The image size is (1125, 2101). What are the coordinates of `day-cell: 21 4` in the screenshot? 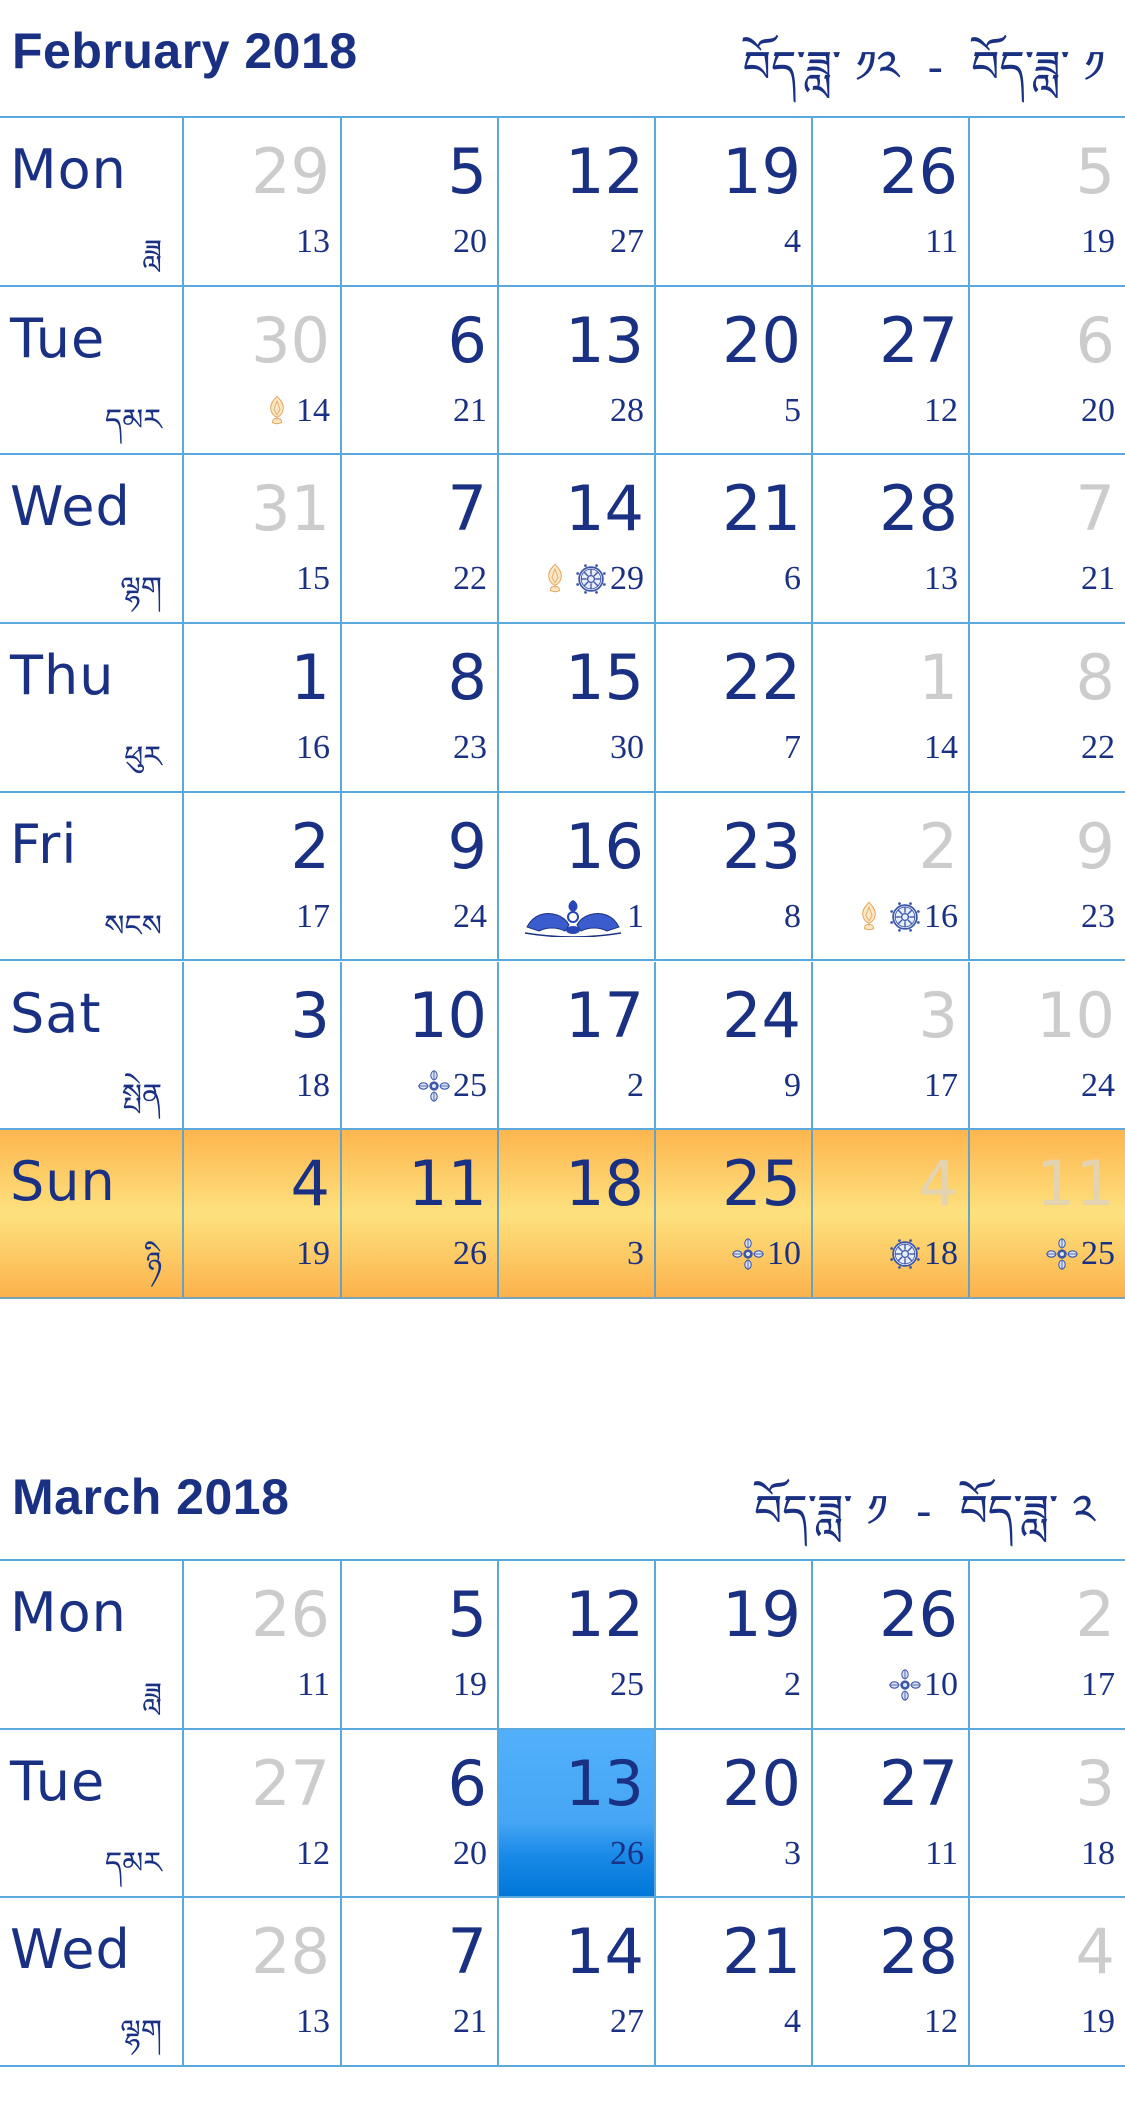 It's located at (734, 1982).